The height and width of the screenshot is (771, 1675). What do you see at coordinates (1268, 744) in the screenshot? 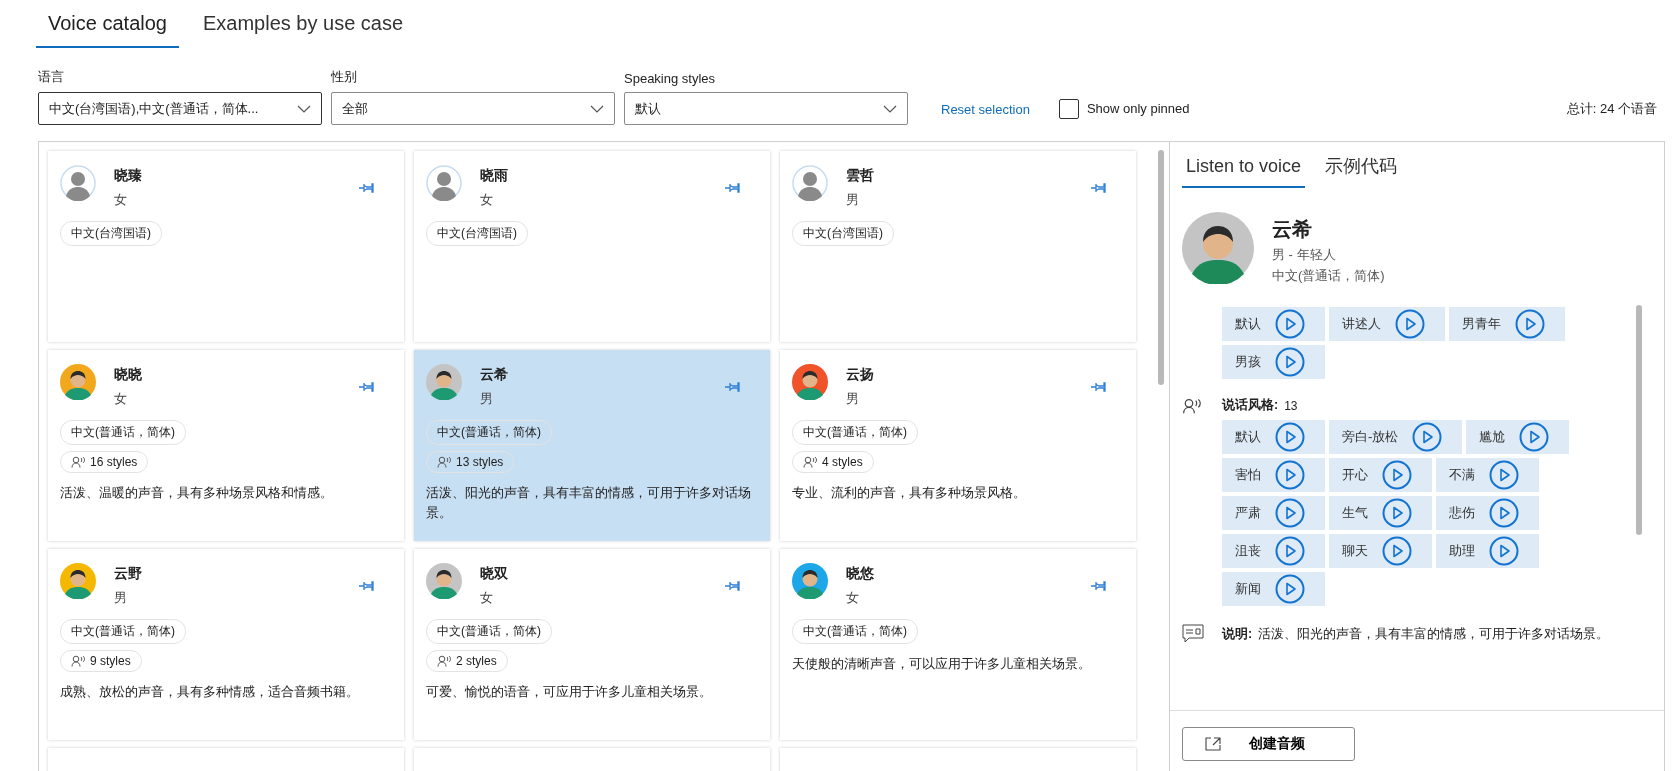
I see `create-audio-button: 创建音频` at bounding box center [1268, 744].